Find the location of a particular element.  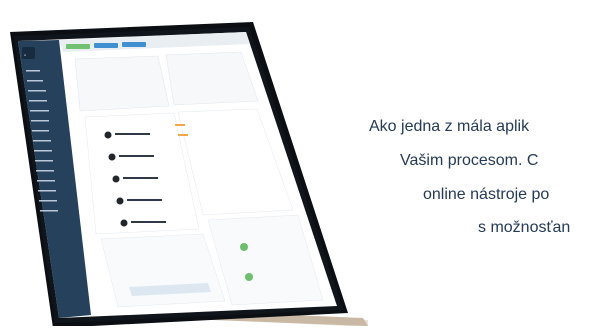

promo-line-2: Vašim procesom. C is located at coordinates (469, 160).